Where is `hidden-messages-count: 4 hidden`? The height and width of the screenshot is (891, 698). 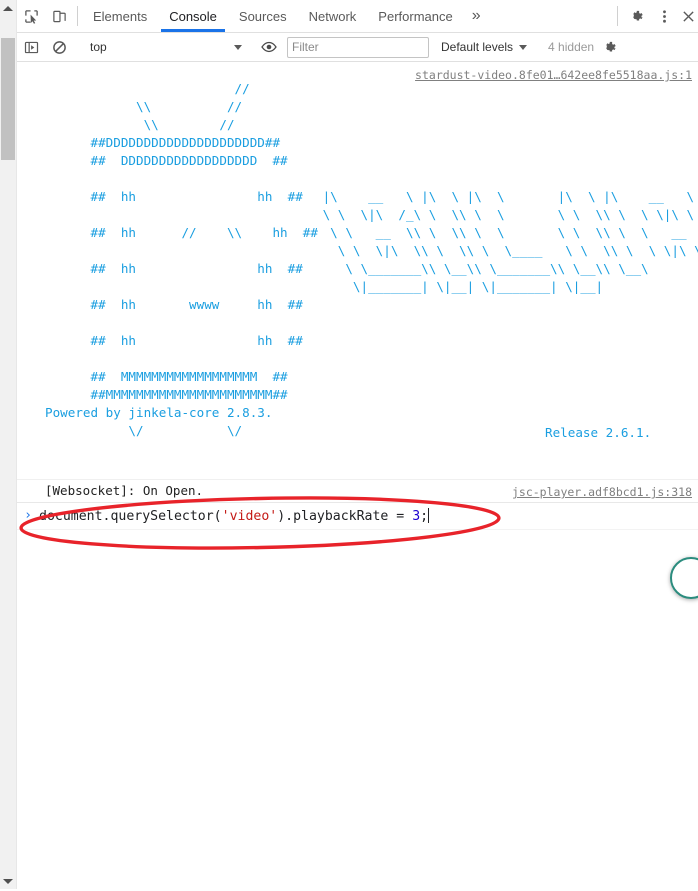
hidden-messages-count: 4 hidden is located at coordinates (571, 47).